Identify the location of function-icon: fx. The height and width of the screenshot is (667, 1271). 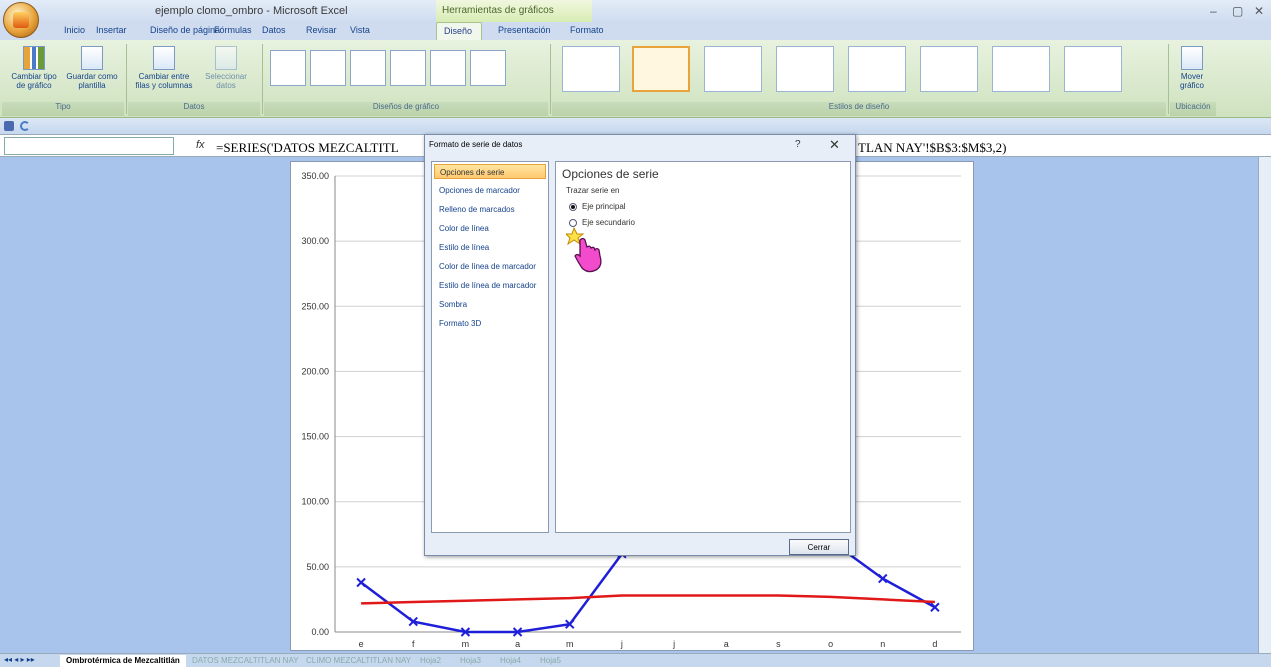
(200, 145).